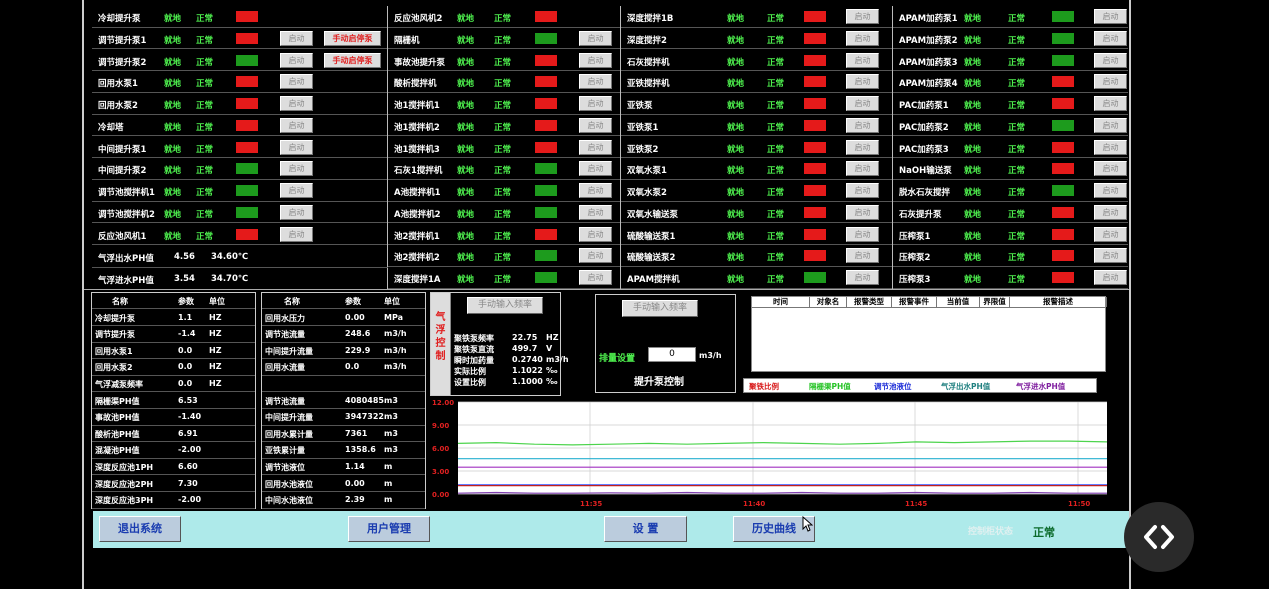  I want to click on param-unit: m3, so click(391, 417).